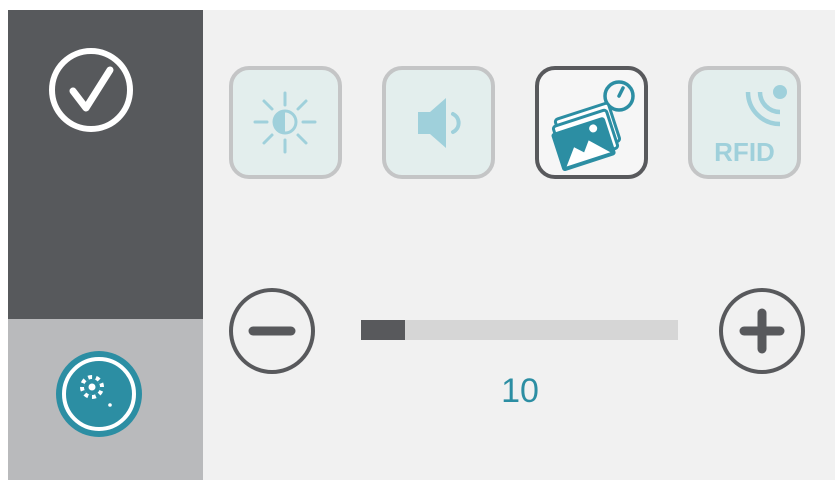 The width and height of the screenshot is (835, 480). I want to click on gears-icon, so click(99, 394).